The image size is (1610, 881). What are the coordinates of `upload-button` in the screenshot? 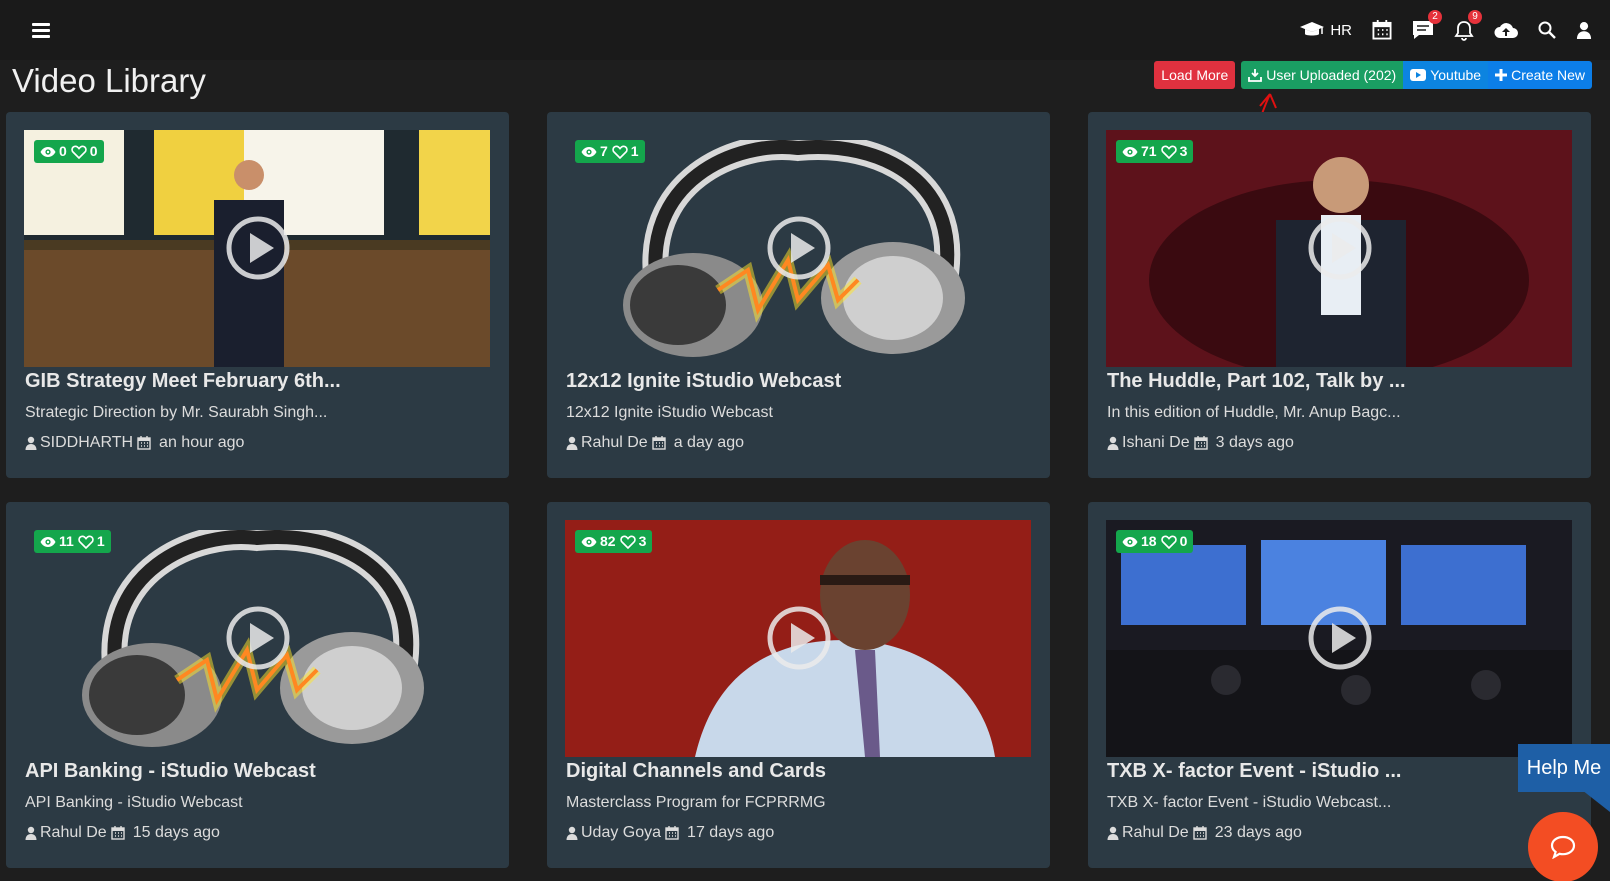 It's located at (1506, 30).